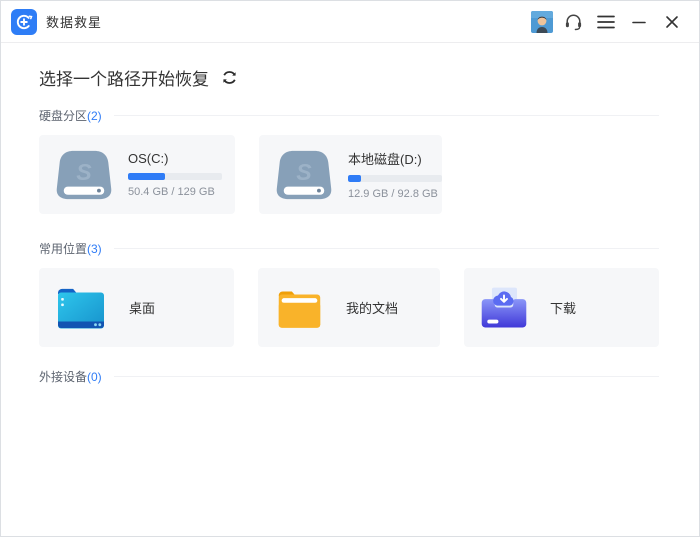 This screenshot has height=537, width=700. What do you see at coordinates (94, 376) in the screenshot?
I see `section-count: (0)` at bounding box center [94, 376].